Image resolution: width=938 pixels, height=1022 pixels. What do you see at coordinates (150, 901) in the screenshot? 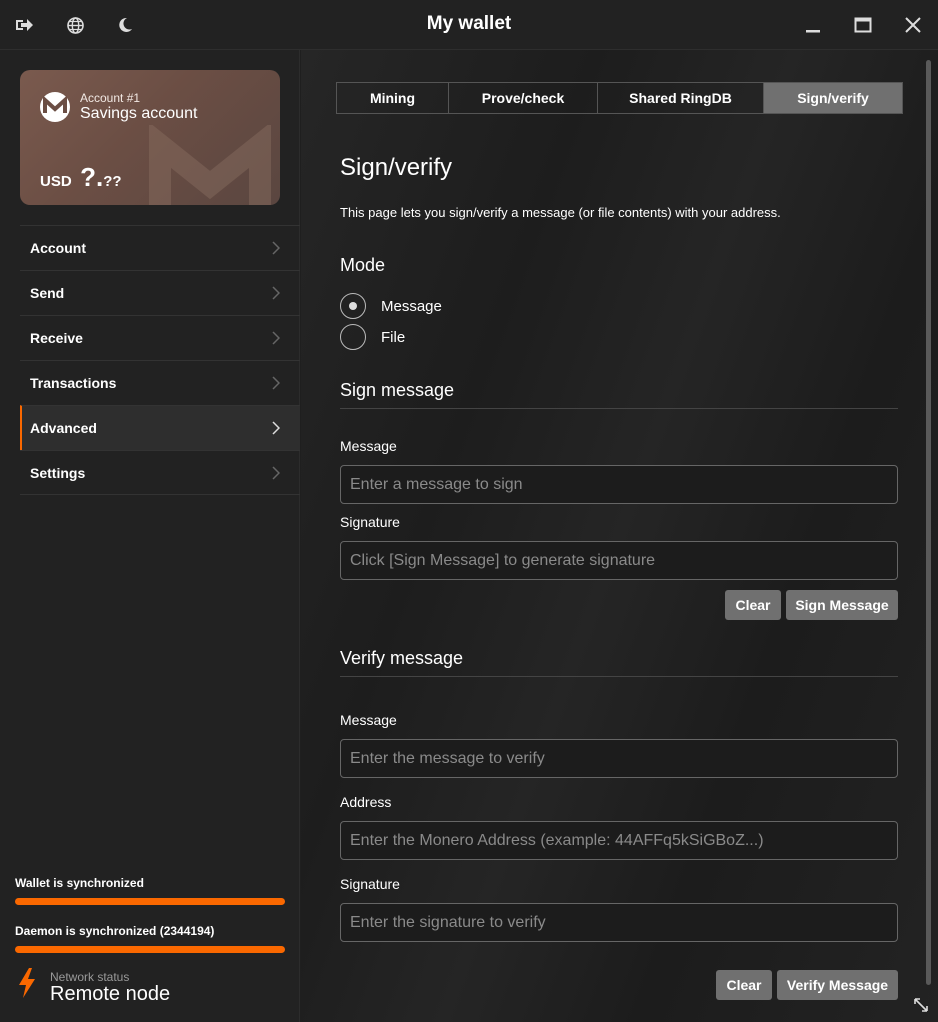
I see `wallet-sync-progress` at bounding box center [150, 901].